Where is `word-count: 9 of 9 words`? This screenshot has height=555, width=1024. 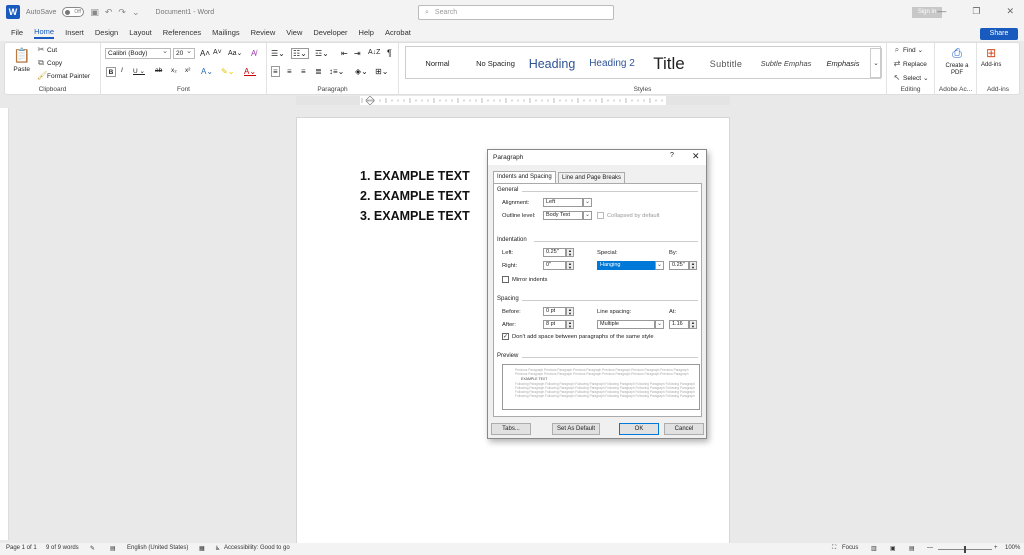 word-count: 9 of 9 words is located at coordinates (62, 548).